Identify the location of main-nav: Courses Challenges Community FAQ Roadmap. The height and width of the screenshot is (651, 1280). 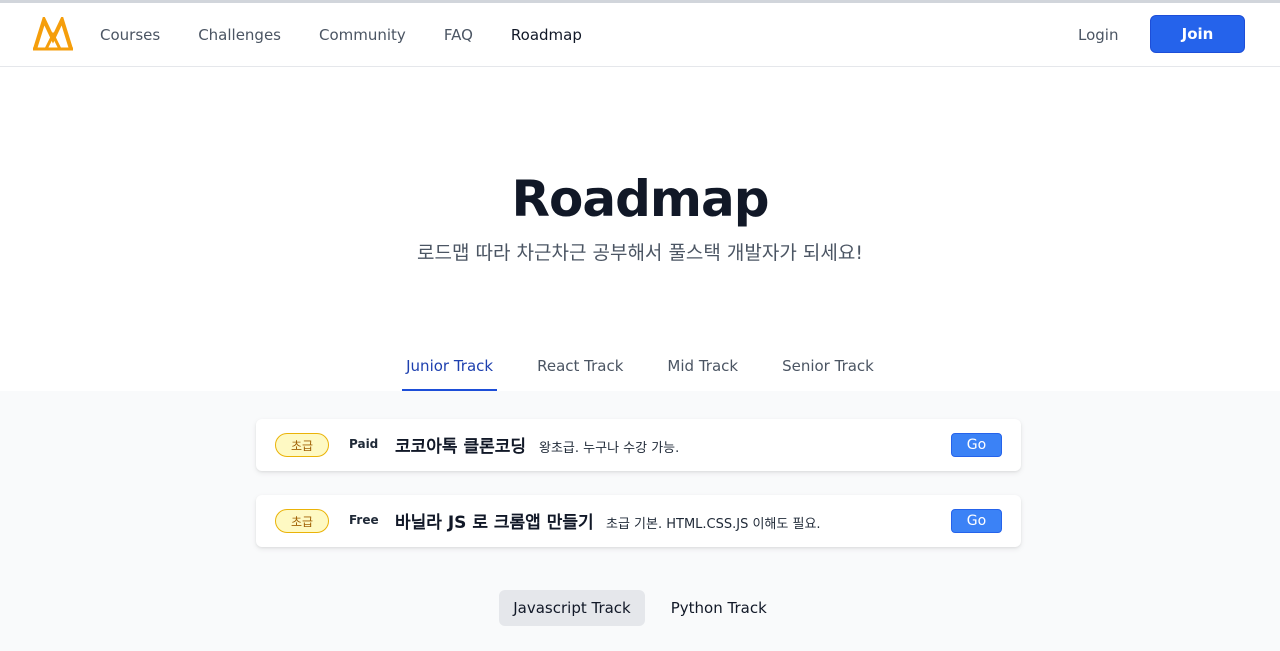
(360, 35).